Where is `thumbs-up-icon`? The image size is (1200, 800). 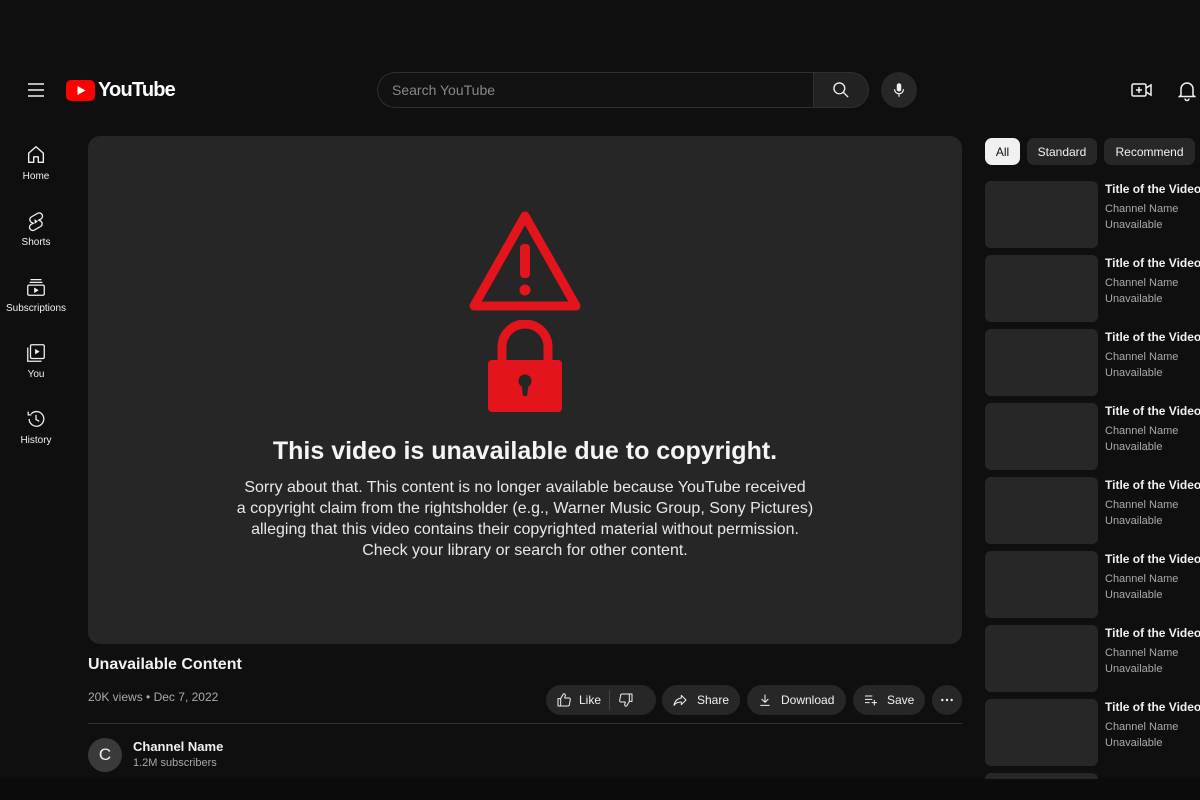 thumbs-up-icon is located at coordinates (564, 700).